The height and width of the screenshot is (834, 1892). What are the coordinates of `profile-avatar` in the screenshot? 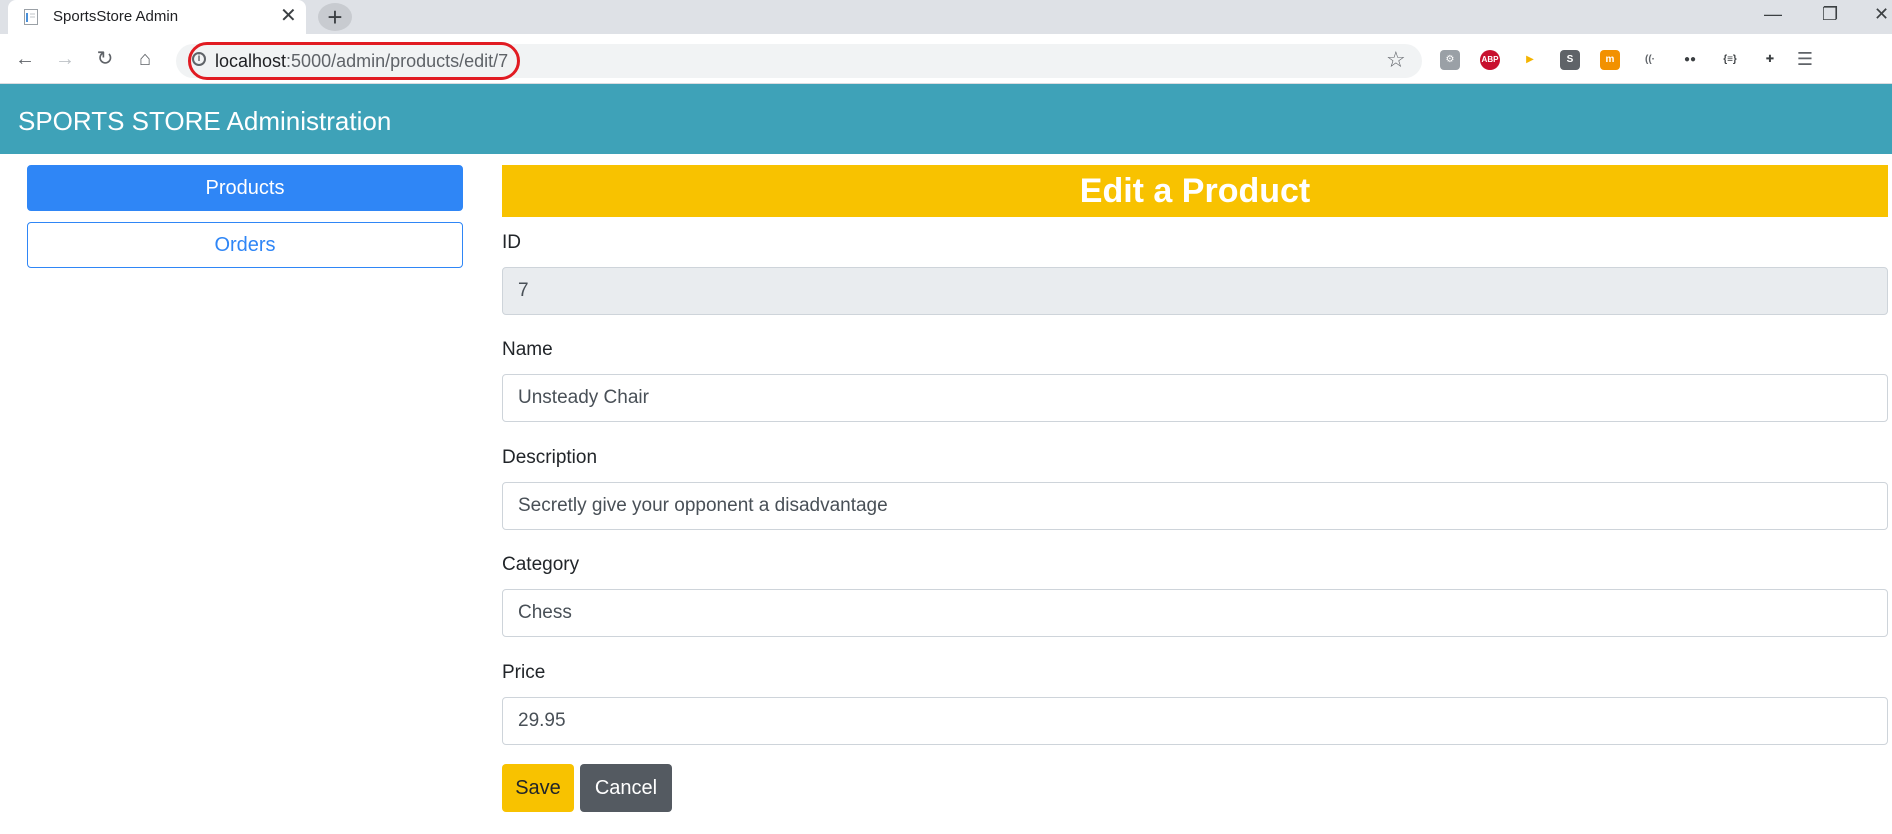 It's located at (1852, 59).